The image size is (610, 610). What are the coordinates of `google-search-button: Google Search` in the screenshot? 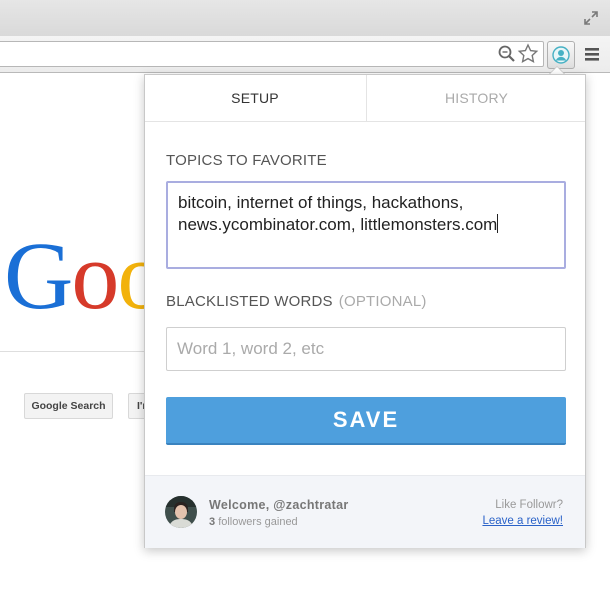 It's located at (68, 406).